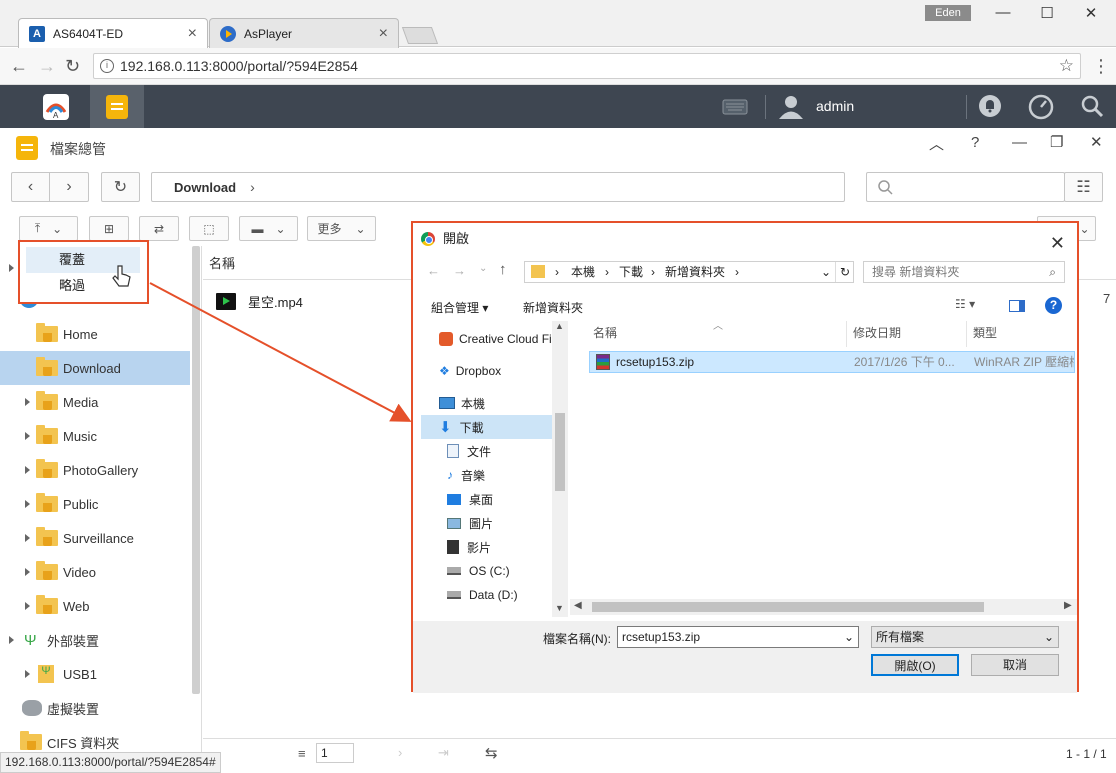 The image size is (1116, 773). I want to click on scroll-right-icon: ▶, so click(1068, 605).